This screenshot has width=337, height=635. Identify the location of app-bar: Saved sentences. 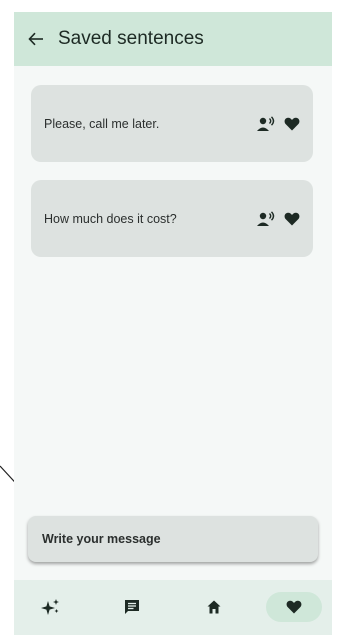
(173, 39).